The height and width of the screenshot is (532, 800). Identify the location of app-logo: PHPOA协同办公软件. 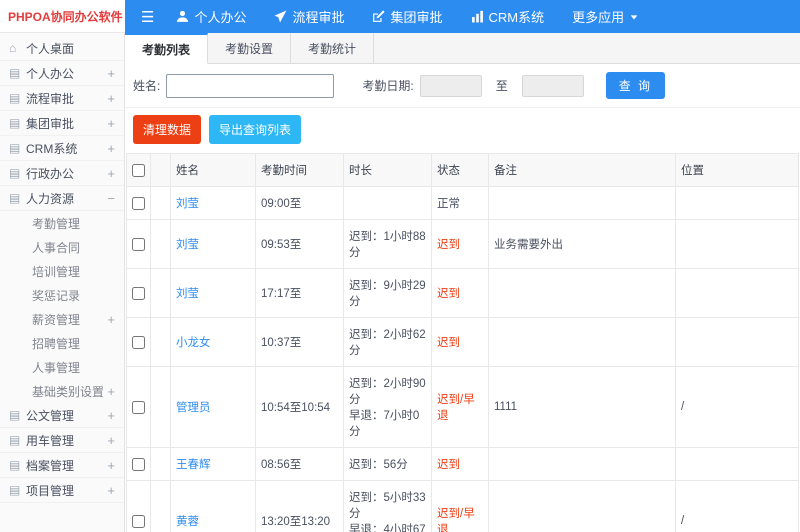
(62, 16).